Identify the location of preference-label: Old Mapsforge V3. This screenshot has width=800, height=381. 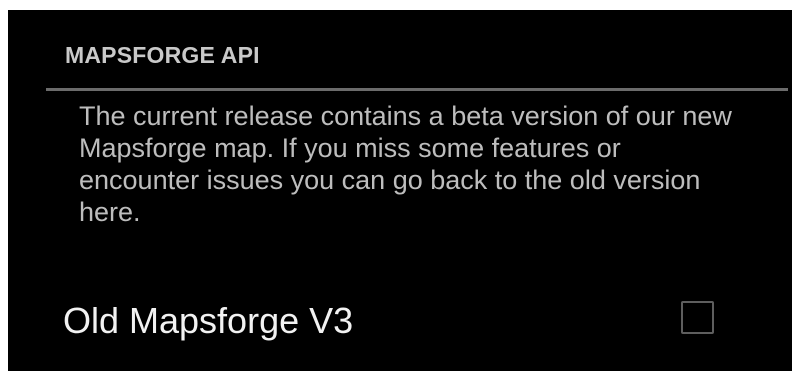
(208, 320).